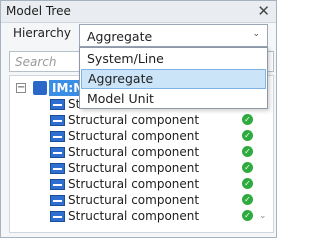 The width and height of the screenshot is (320, 240). Describe the element at coordinates (40, 88) in the screenshot. I see `model-root-icon` at that location.